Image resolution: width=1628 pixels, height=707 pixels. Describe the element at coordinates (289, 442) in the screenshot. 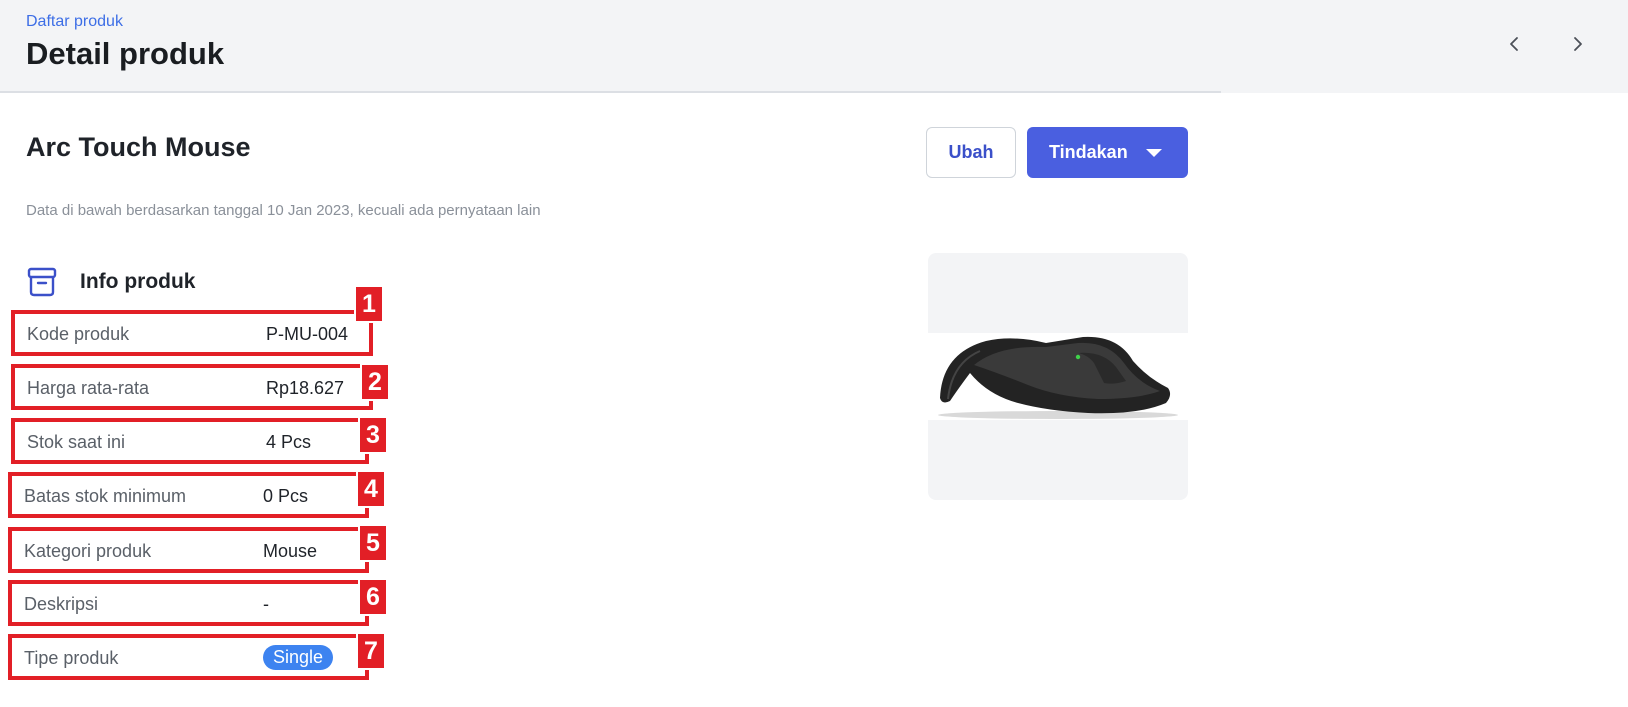

I see `row-value: 4 Pcs` at that location.